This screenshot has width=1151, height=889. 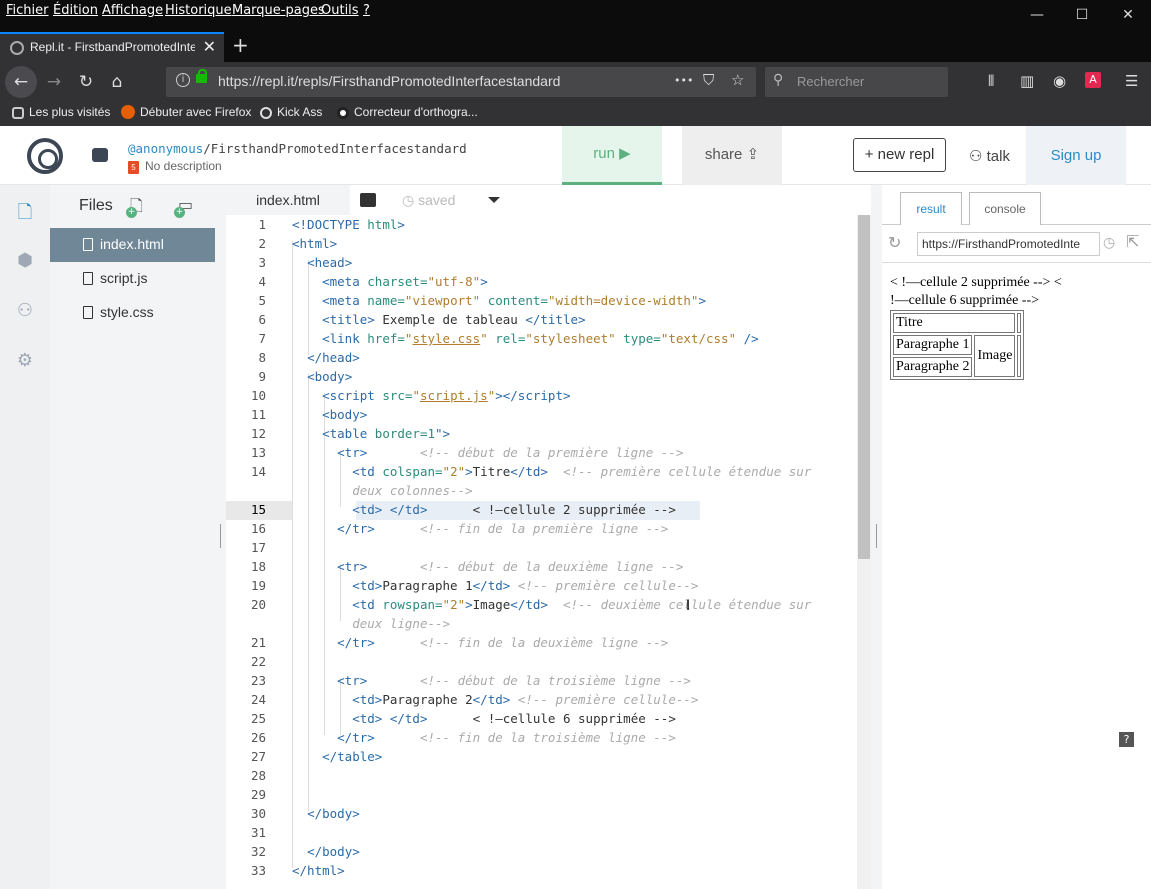 I want to click on extension-icon: A, so click(x=1093, y=80).